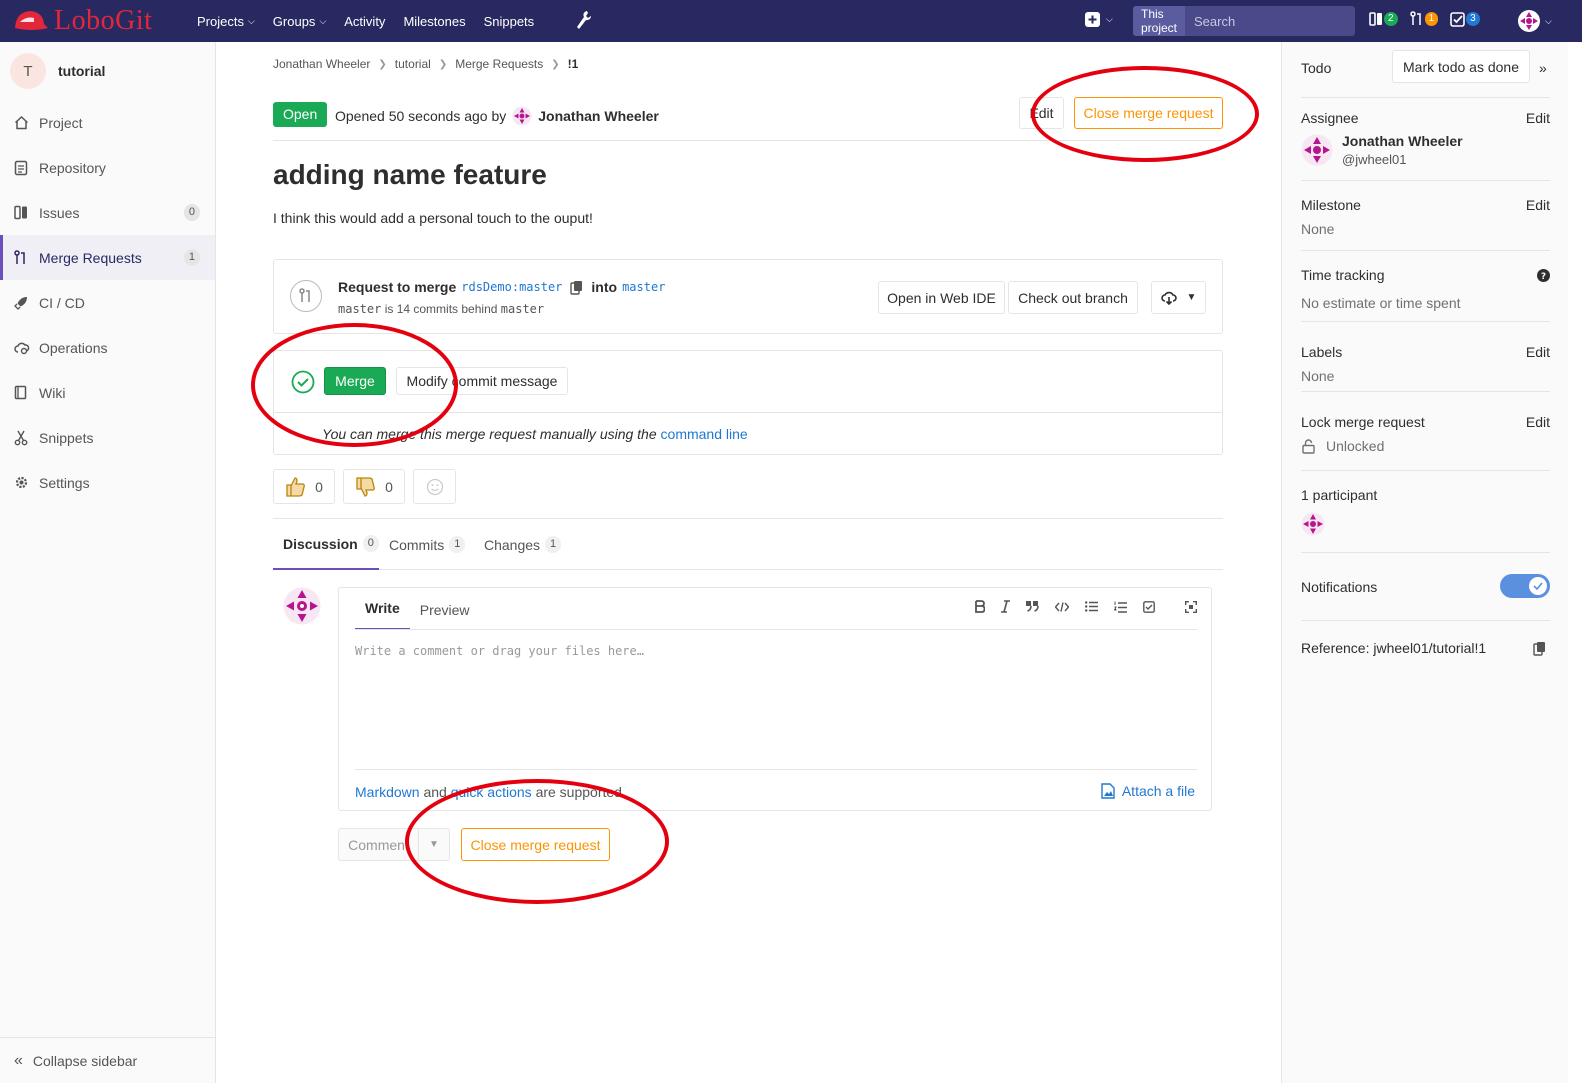  What do you see at coordinates (1148, 113) in the screenshot?
I see `close-merge-request-button: Close merge request` at bounding box center [1148, 113].